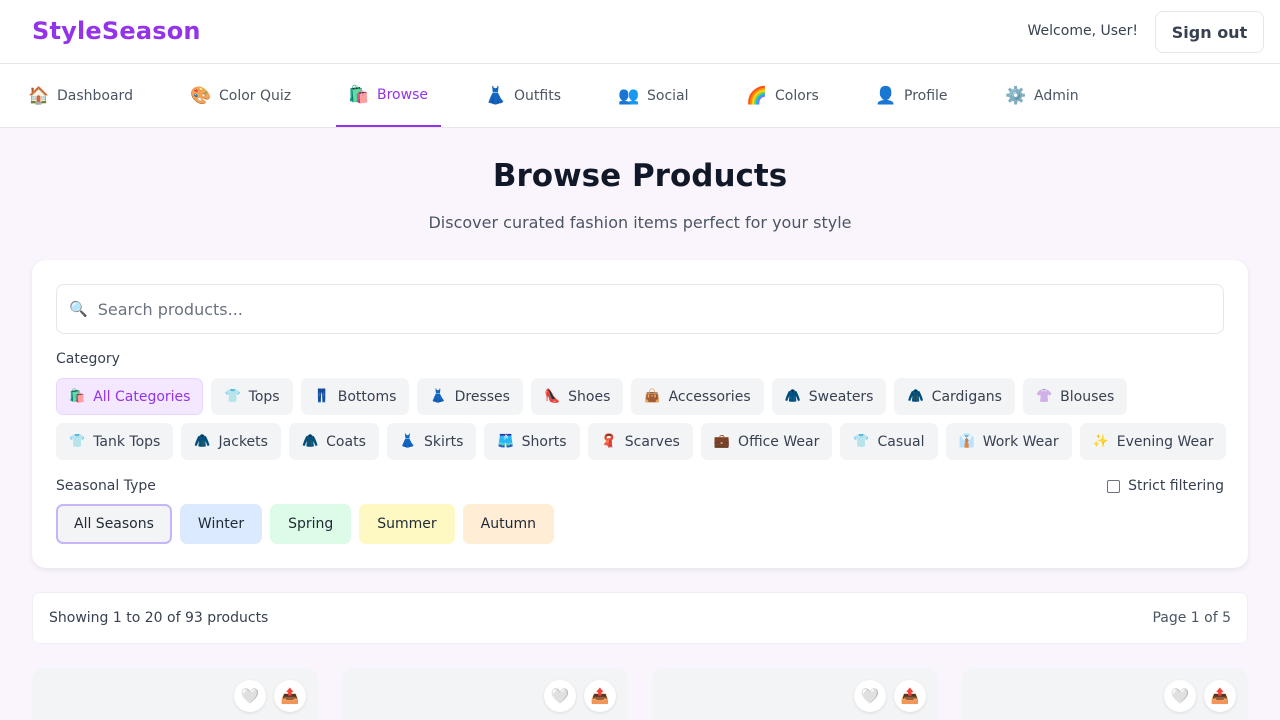 The width and height of the screenshot is (1280, 720). Describe the element at coordinates (407, 524) in the screenshot. I see `season-chip-summer: Summer` at that location.